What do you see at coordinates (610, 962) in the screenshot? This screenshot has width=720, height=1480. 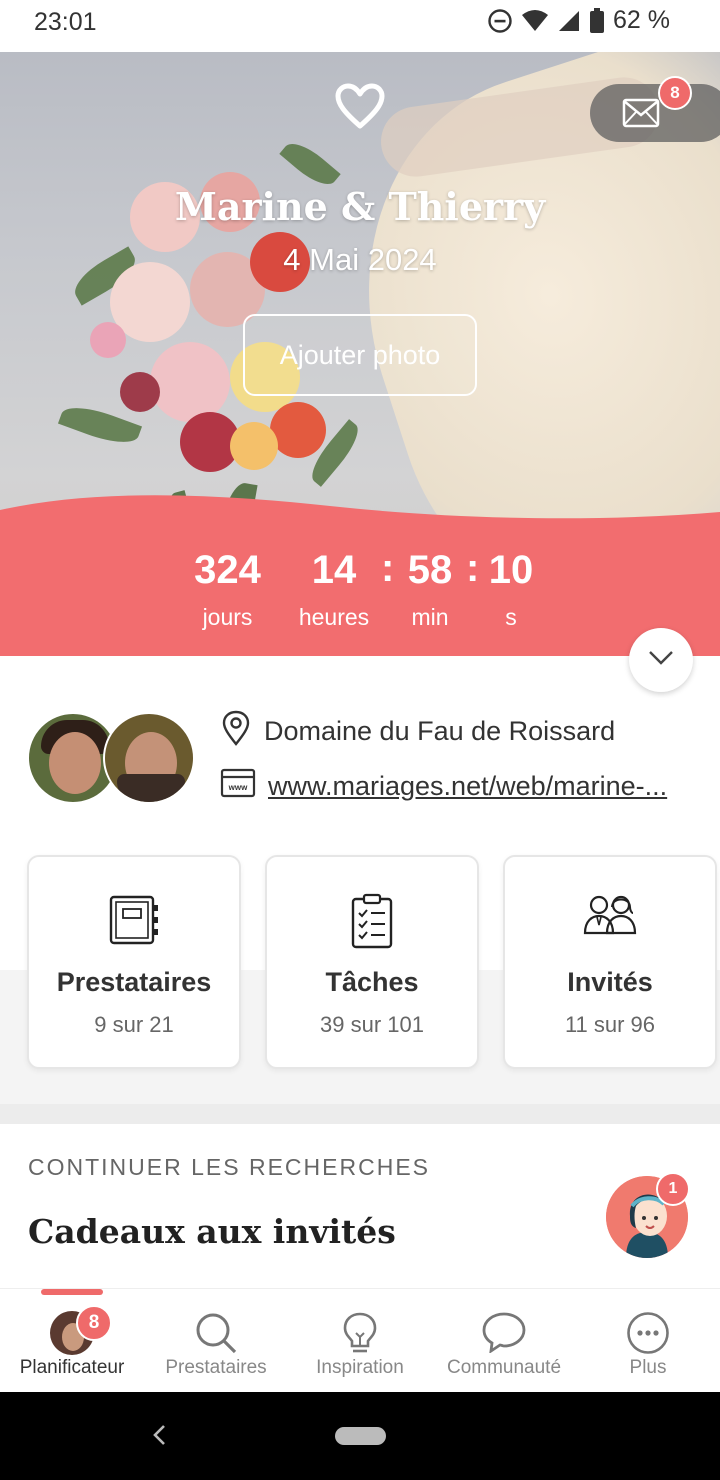 I see `card-invites: Invités 11 sur 96` at bounding box center [610, 962].